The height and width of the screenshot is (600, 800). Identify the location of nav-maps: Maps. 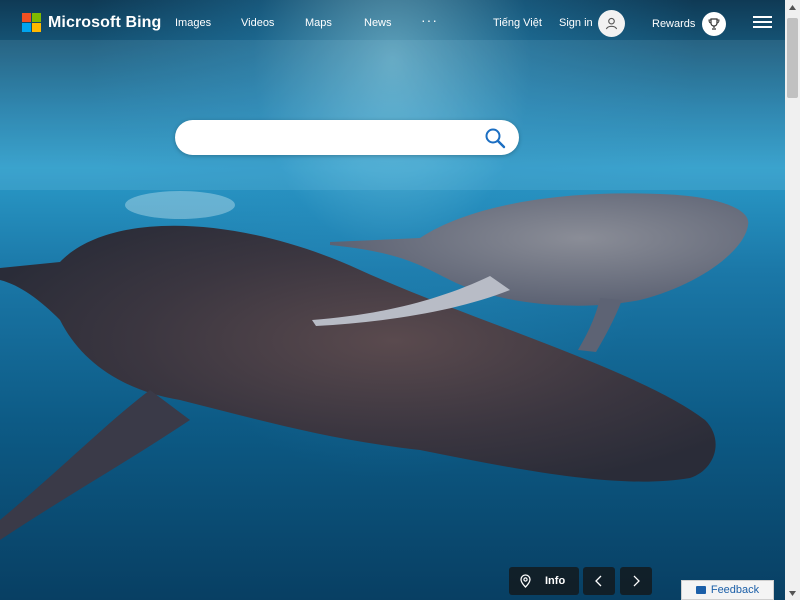
(318, 23).